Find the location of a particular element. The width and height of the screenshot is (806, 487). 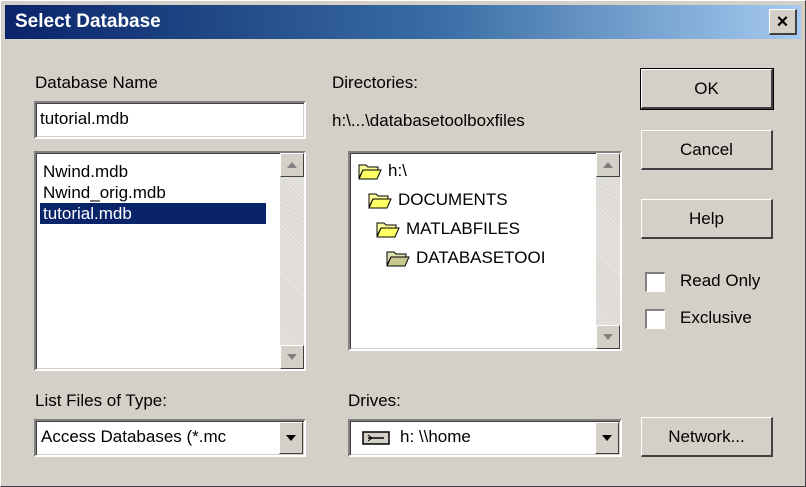

database-name-label: Database Name is located at coordinates (96, 82).